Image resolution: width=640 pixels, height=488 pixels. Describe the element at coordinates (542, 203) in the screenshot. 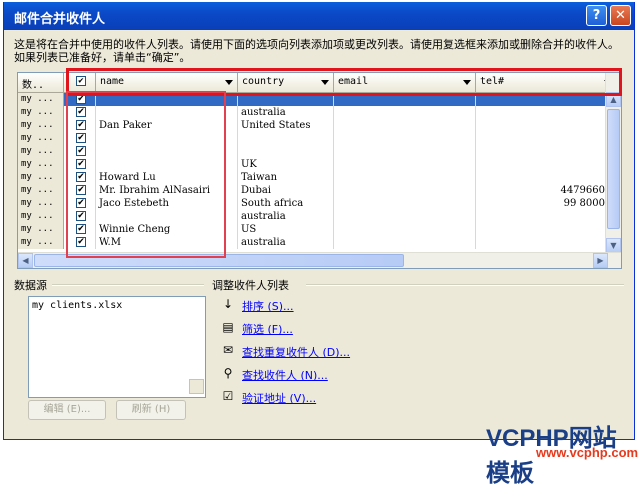

I see `cell-tel: 99 8000` at that location.